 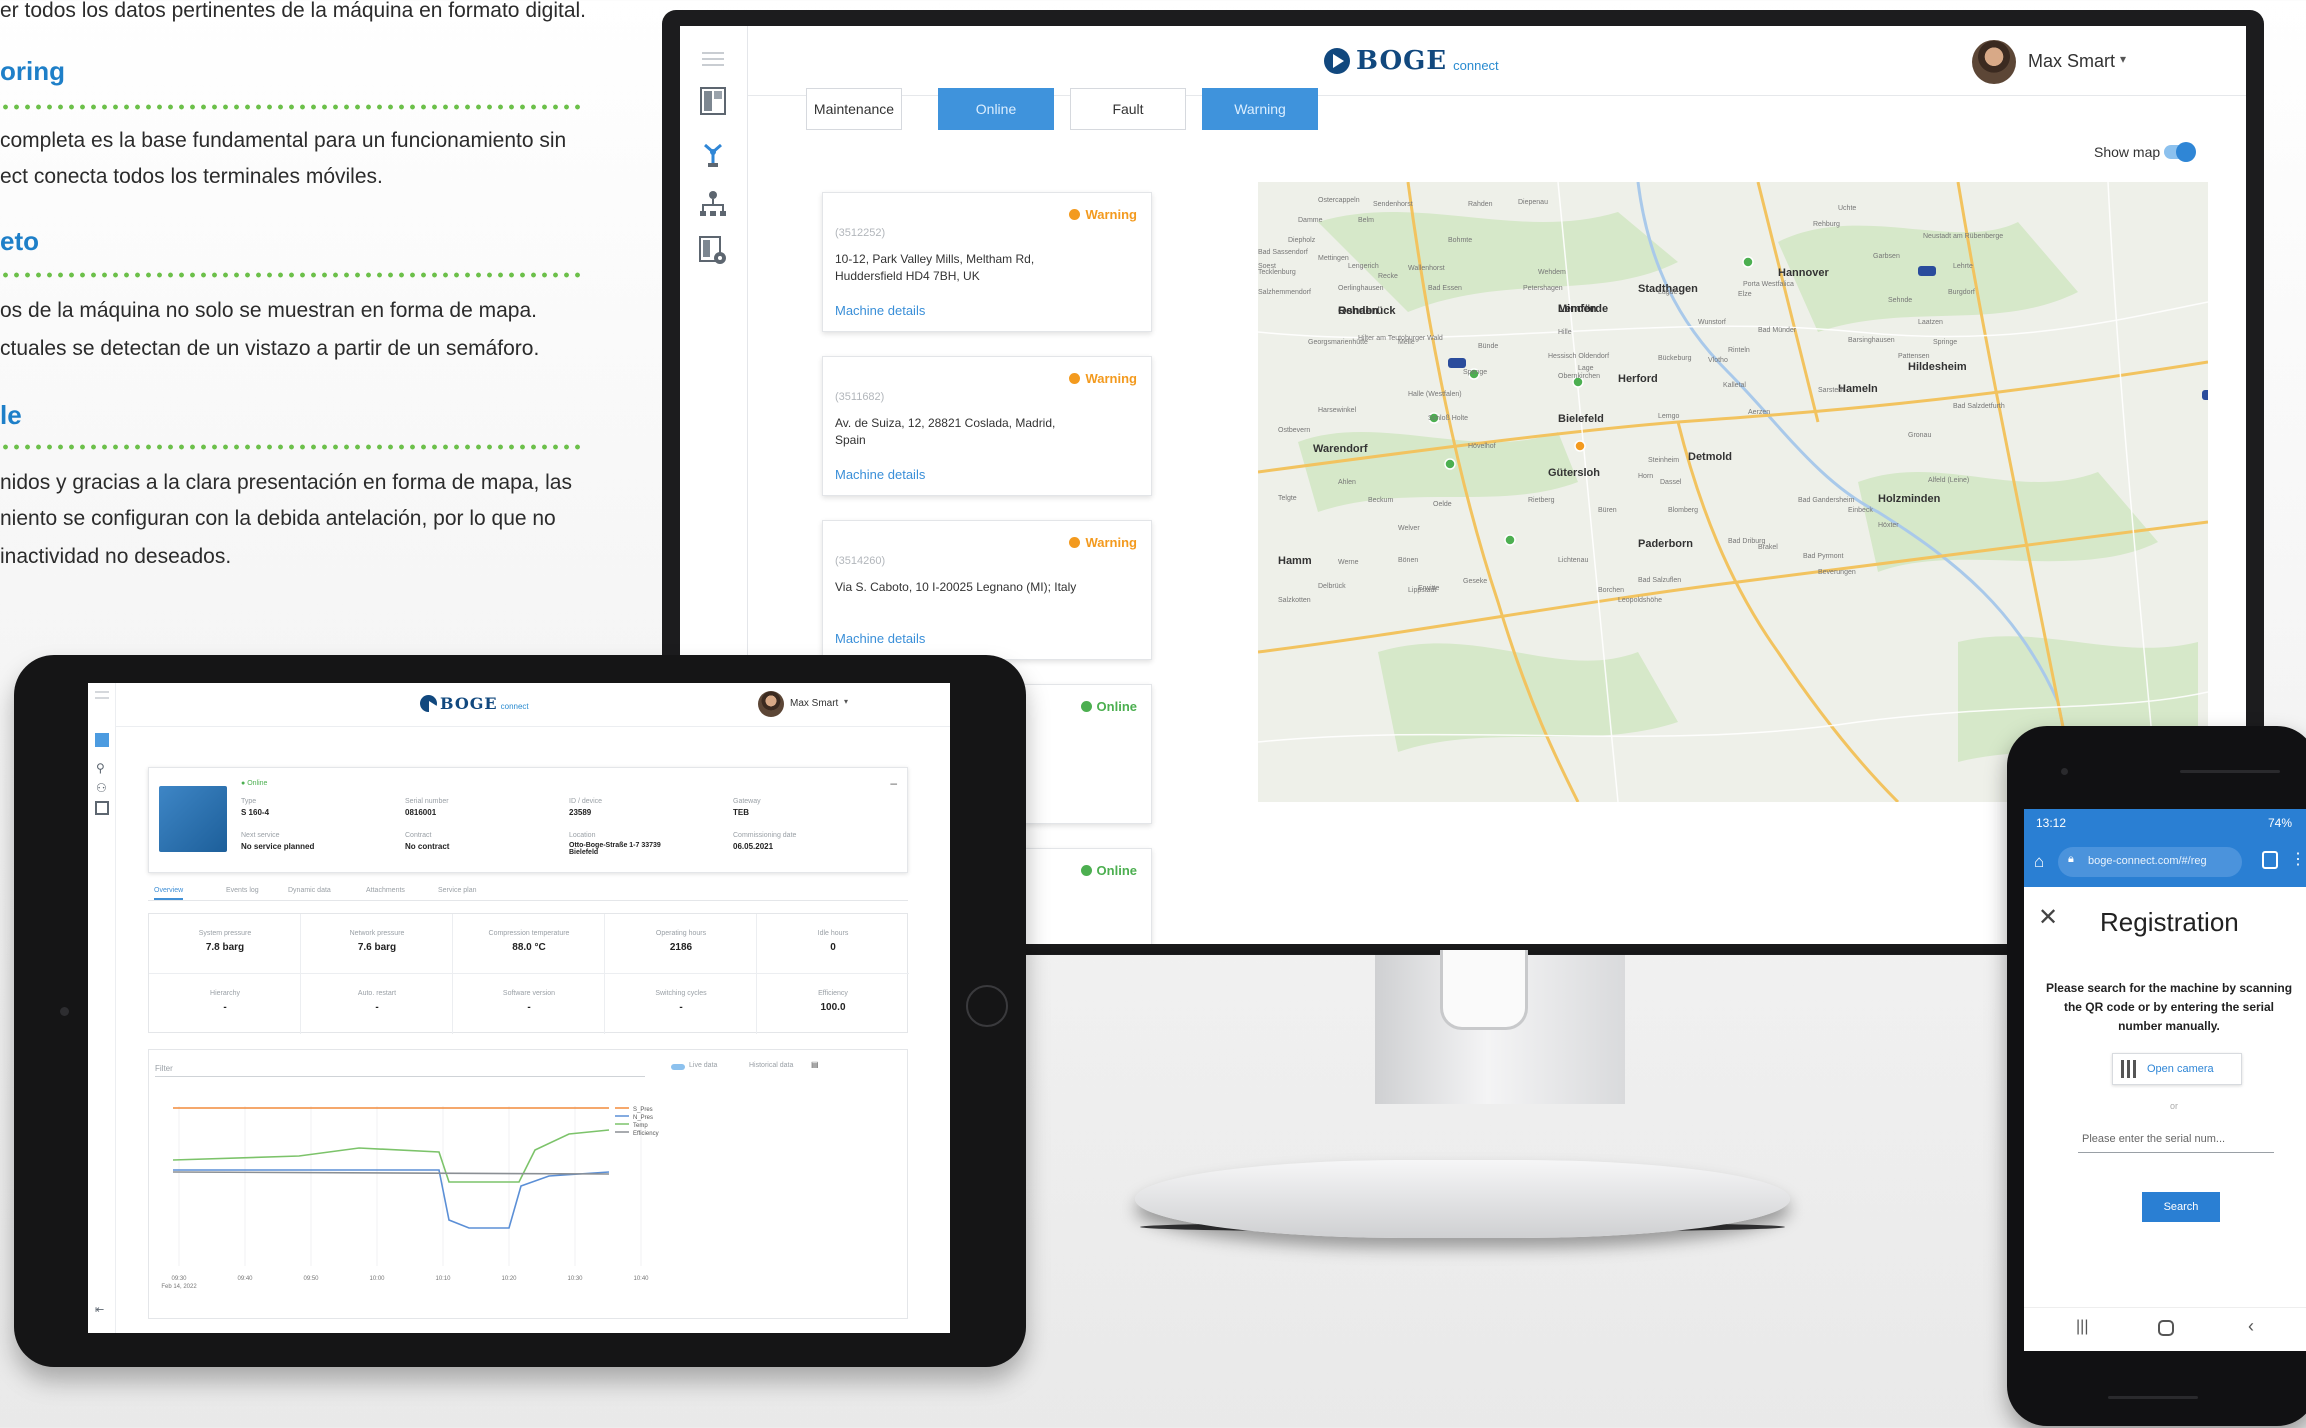 What do you see at coordinates (443, 1279) in the screenshot?
I see `x-tick-label: 10:10` at bounding box center [443, 1279].